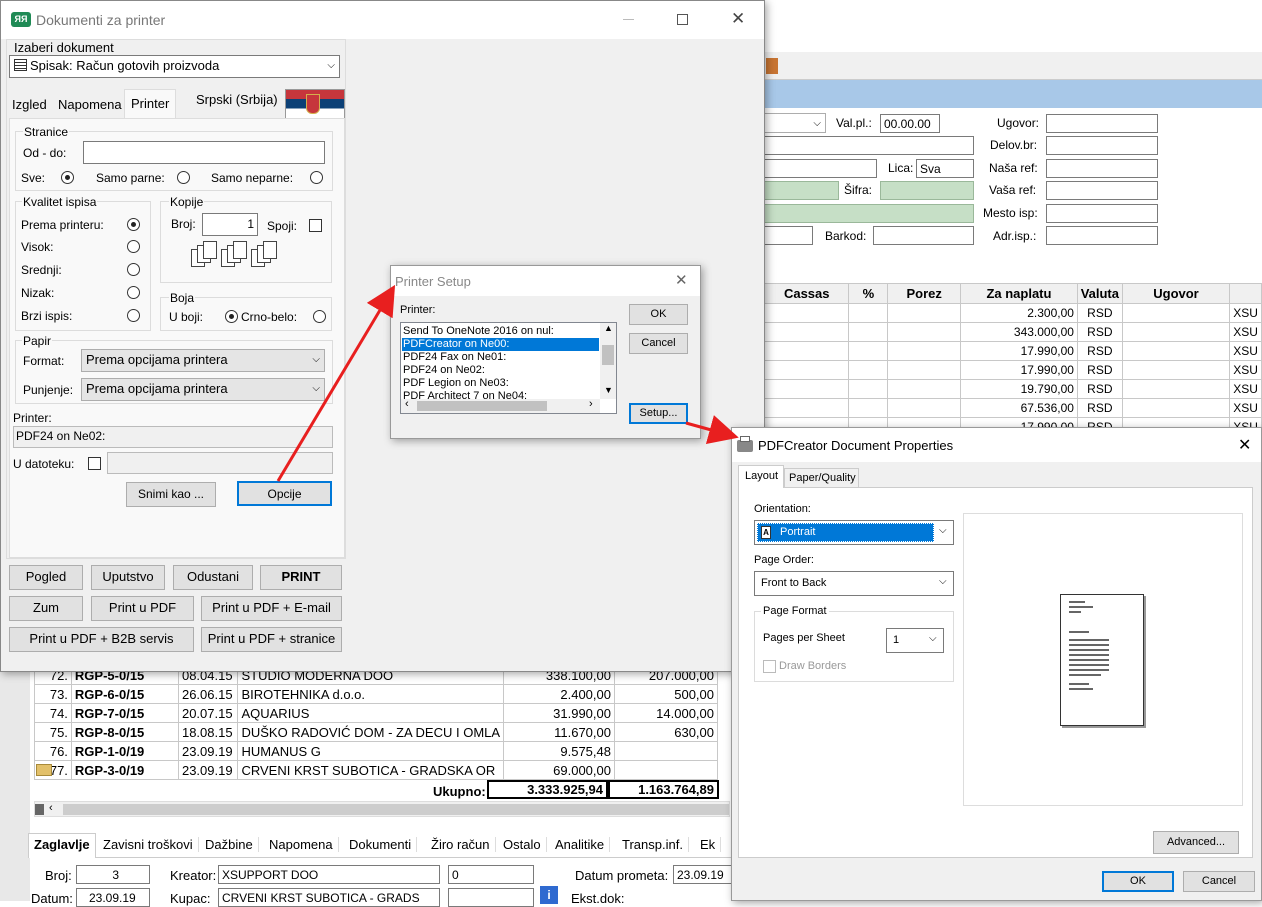  What do you see at coordinates (230, 224) in the screenshot?
I see `broj-kopija-input: 1` at bounding box center [230, 224].